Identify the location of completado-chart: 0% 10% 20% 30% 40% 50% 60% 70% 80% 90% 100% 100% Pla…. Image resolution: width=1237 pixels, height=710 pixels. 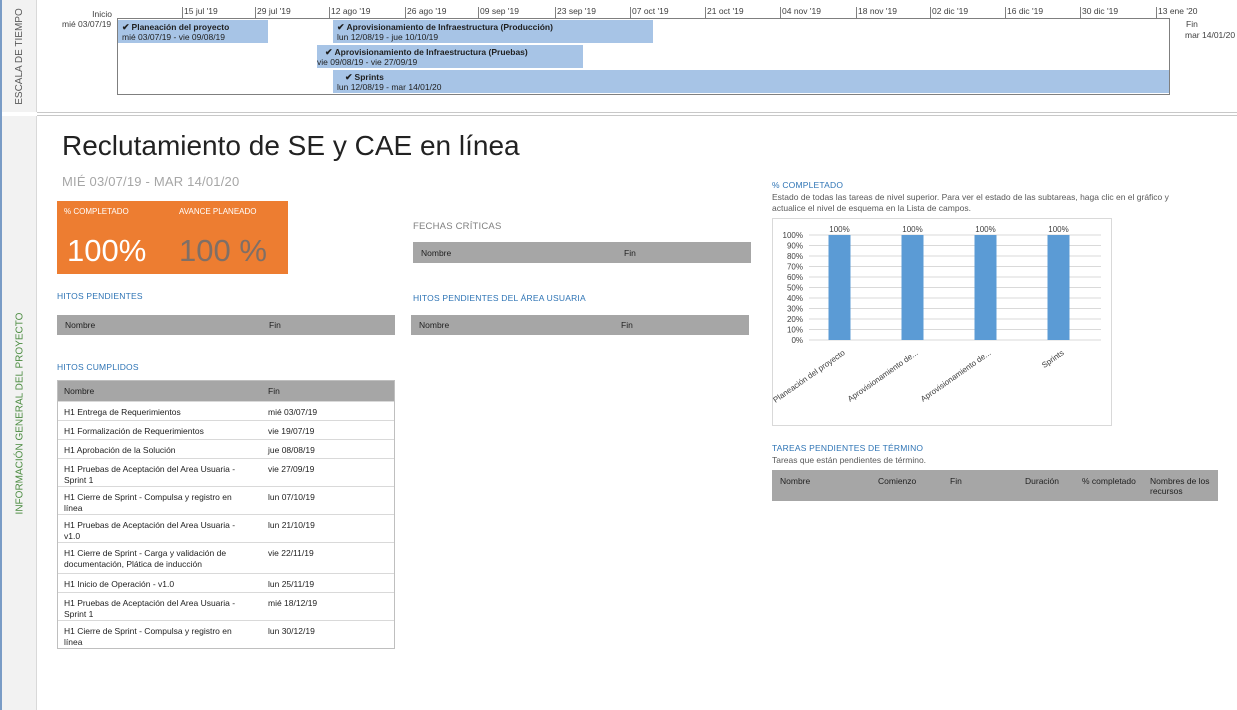
(942, 322).